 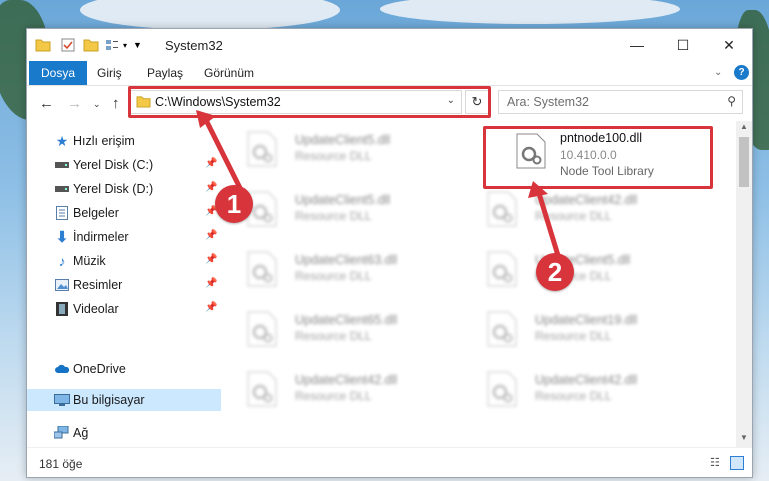 What do you see at coordinates (234, 204) in the screenshot?
I see `step-1-callout: 1` at bounding box center [234, 204].